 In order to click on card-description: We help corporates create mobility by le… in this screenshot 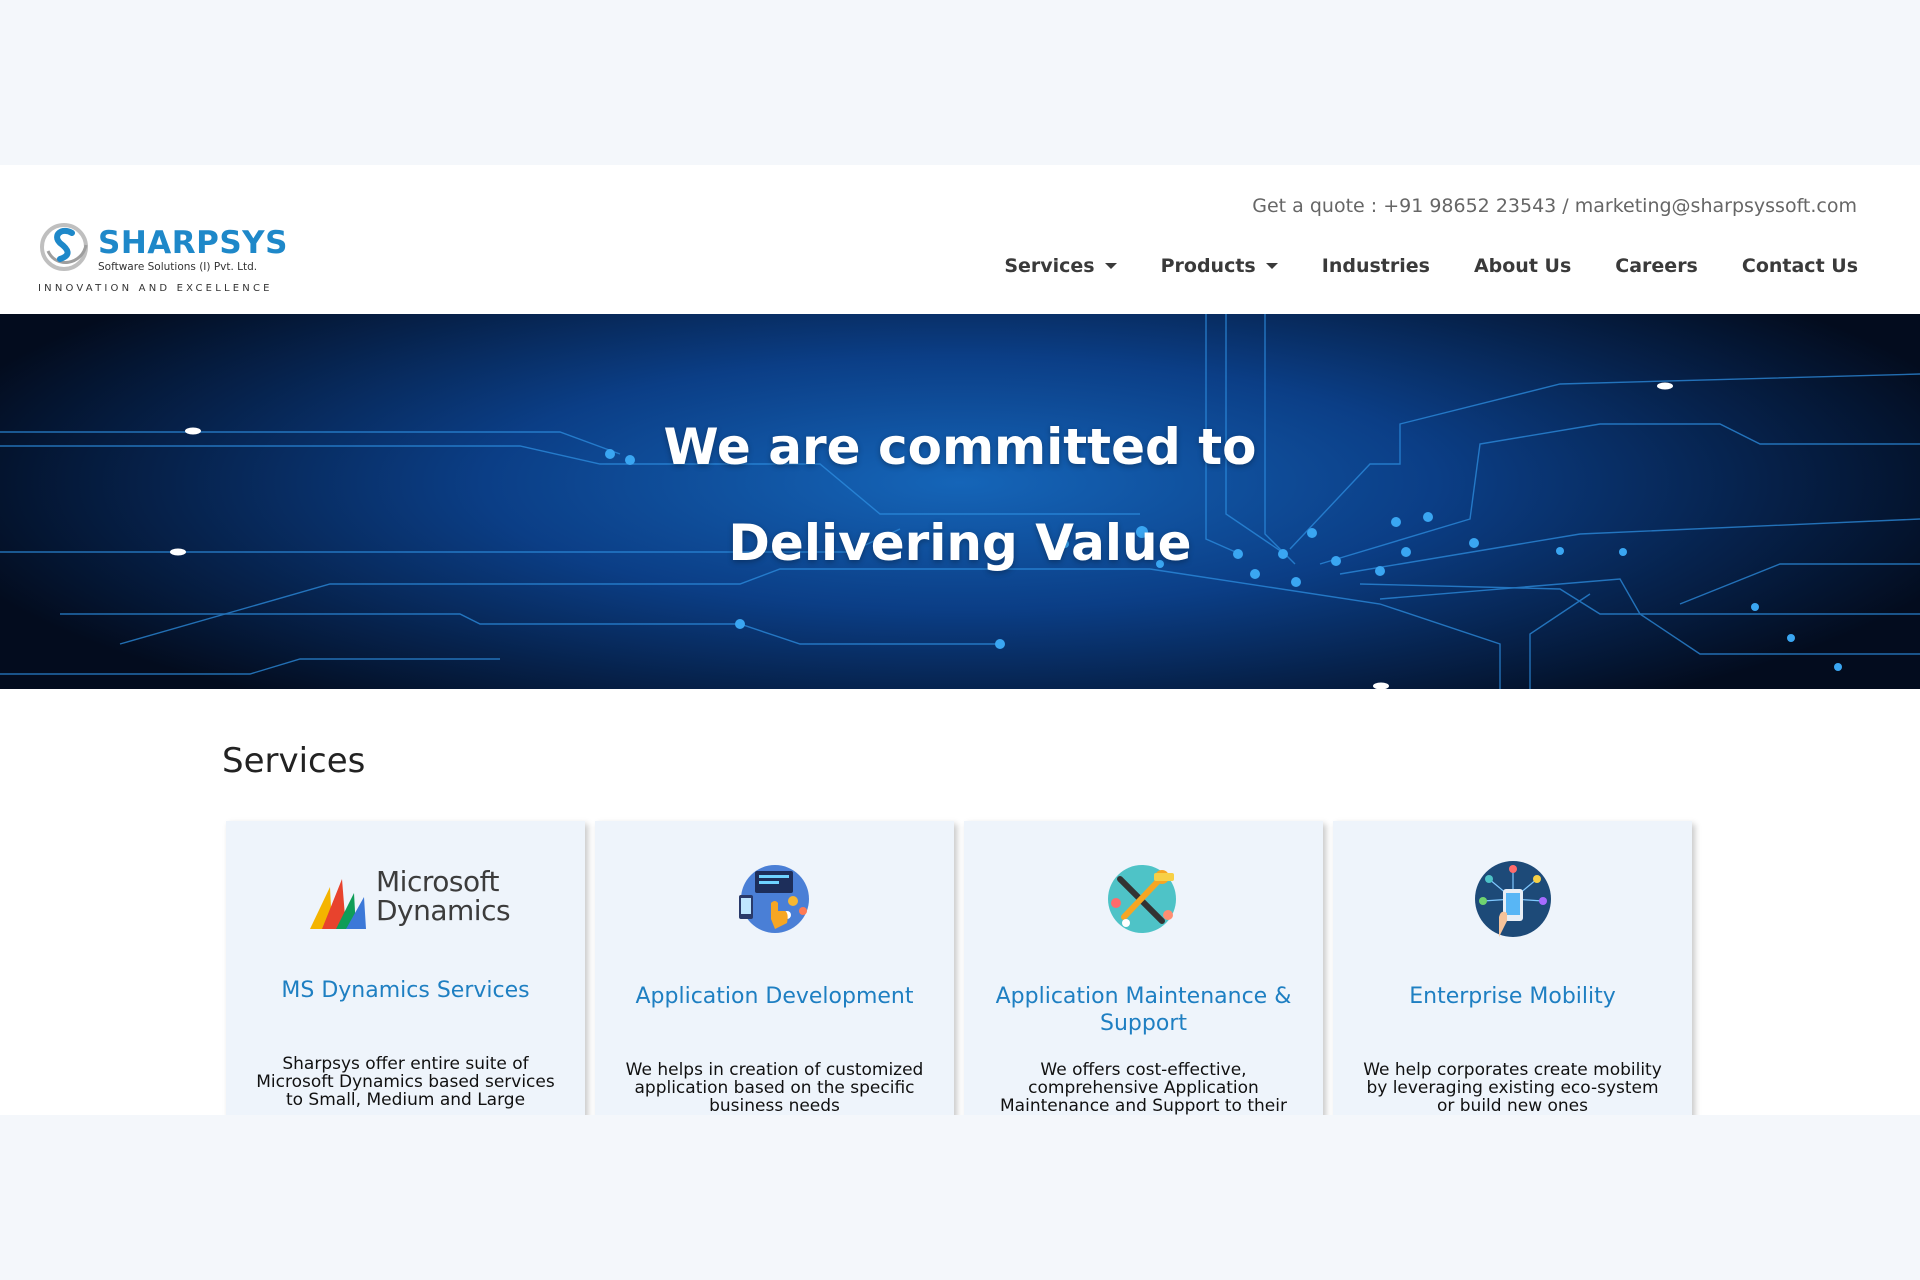, I will do `click(1512, 1087)`.